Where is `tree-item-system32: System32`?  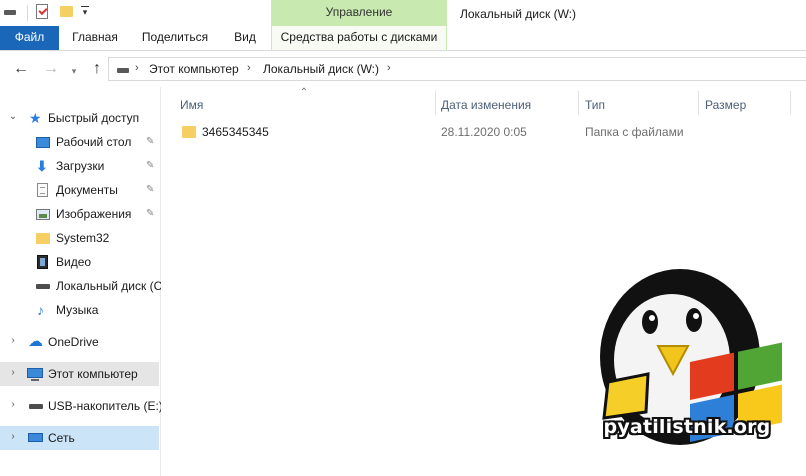 tree-item-system32: System32 is located at coordinates (79, 238).